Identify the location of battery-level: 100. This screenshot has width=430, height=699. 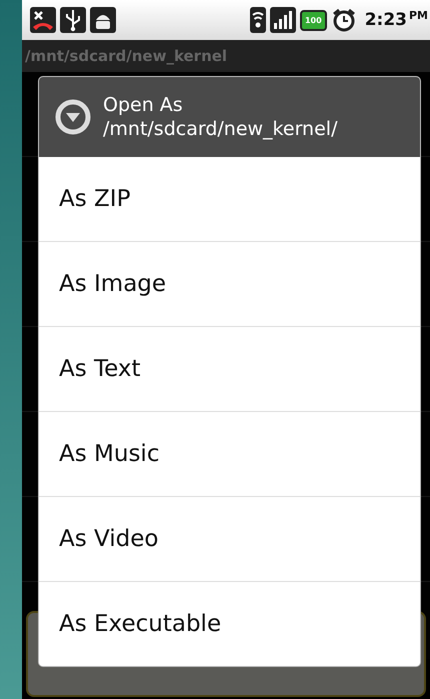
(313, 20).